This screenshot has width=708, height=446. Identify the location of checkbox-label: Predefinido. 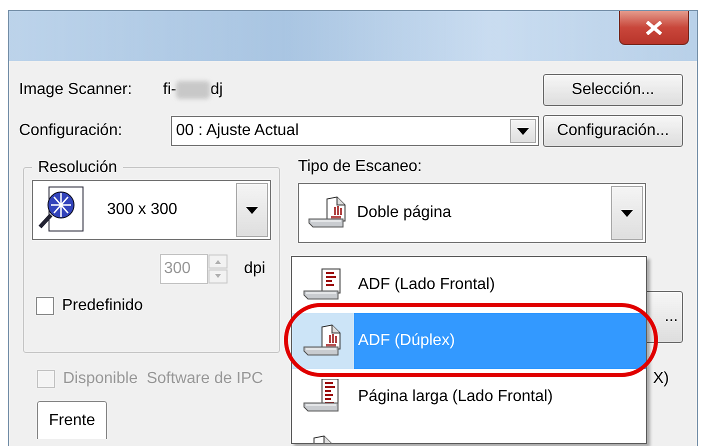
(102, 306).